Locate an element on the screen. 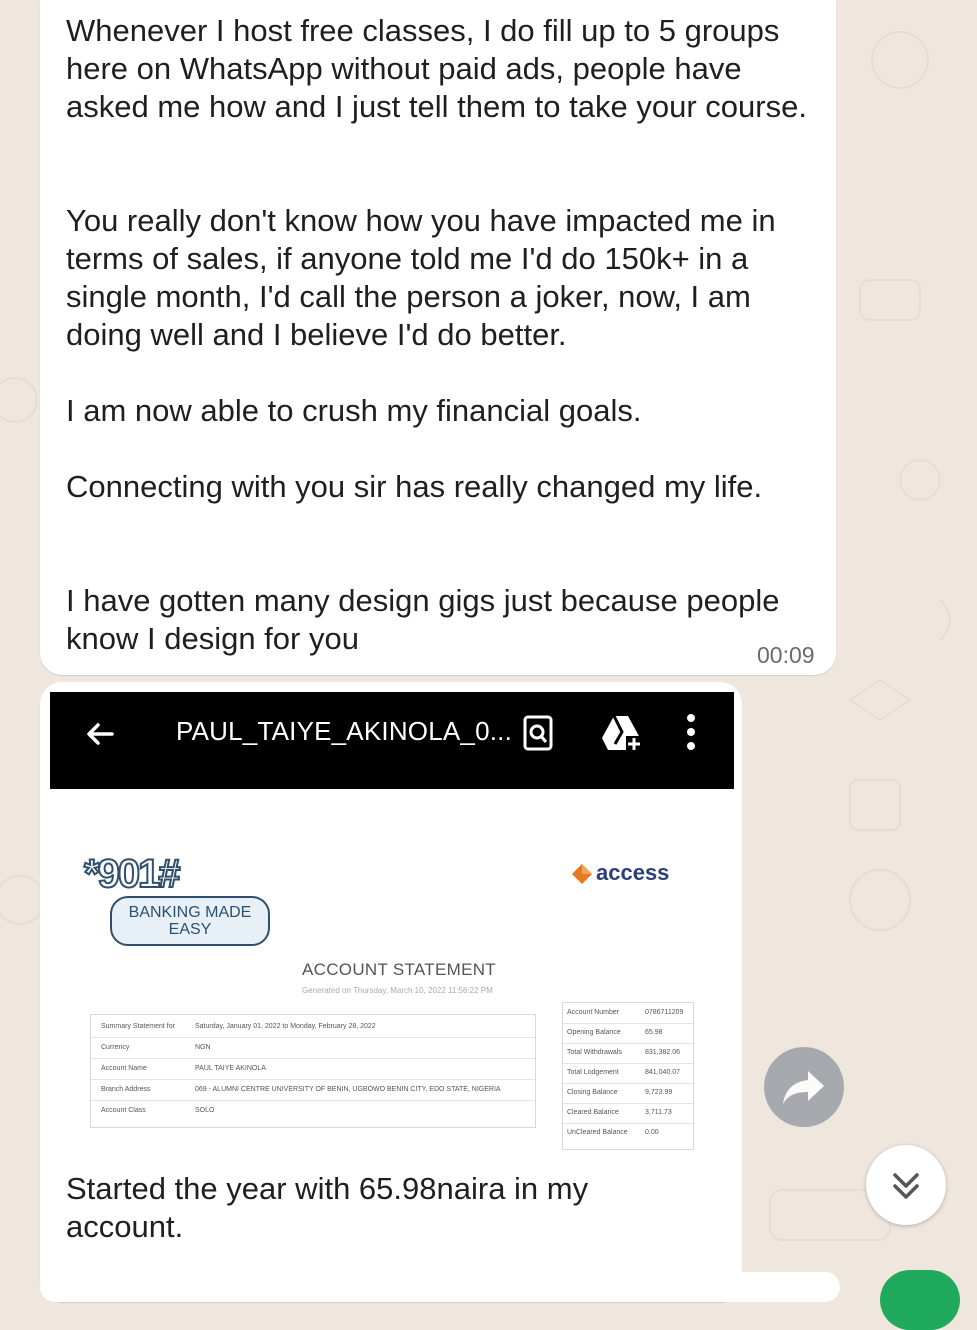  logo-tagline: BANKING MADE EASY is located at coordinates (190, 921).